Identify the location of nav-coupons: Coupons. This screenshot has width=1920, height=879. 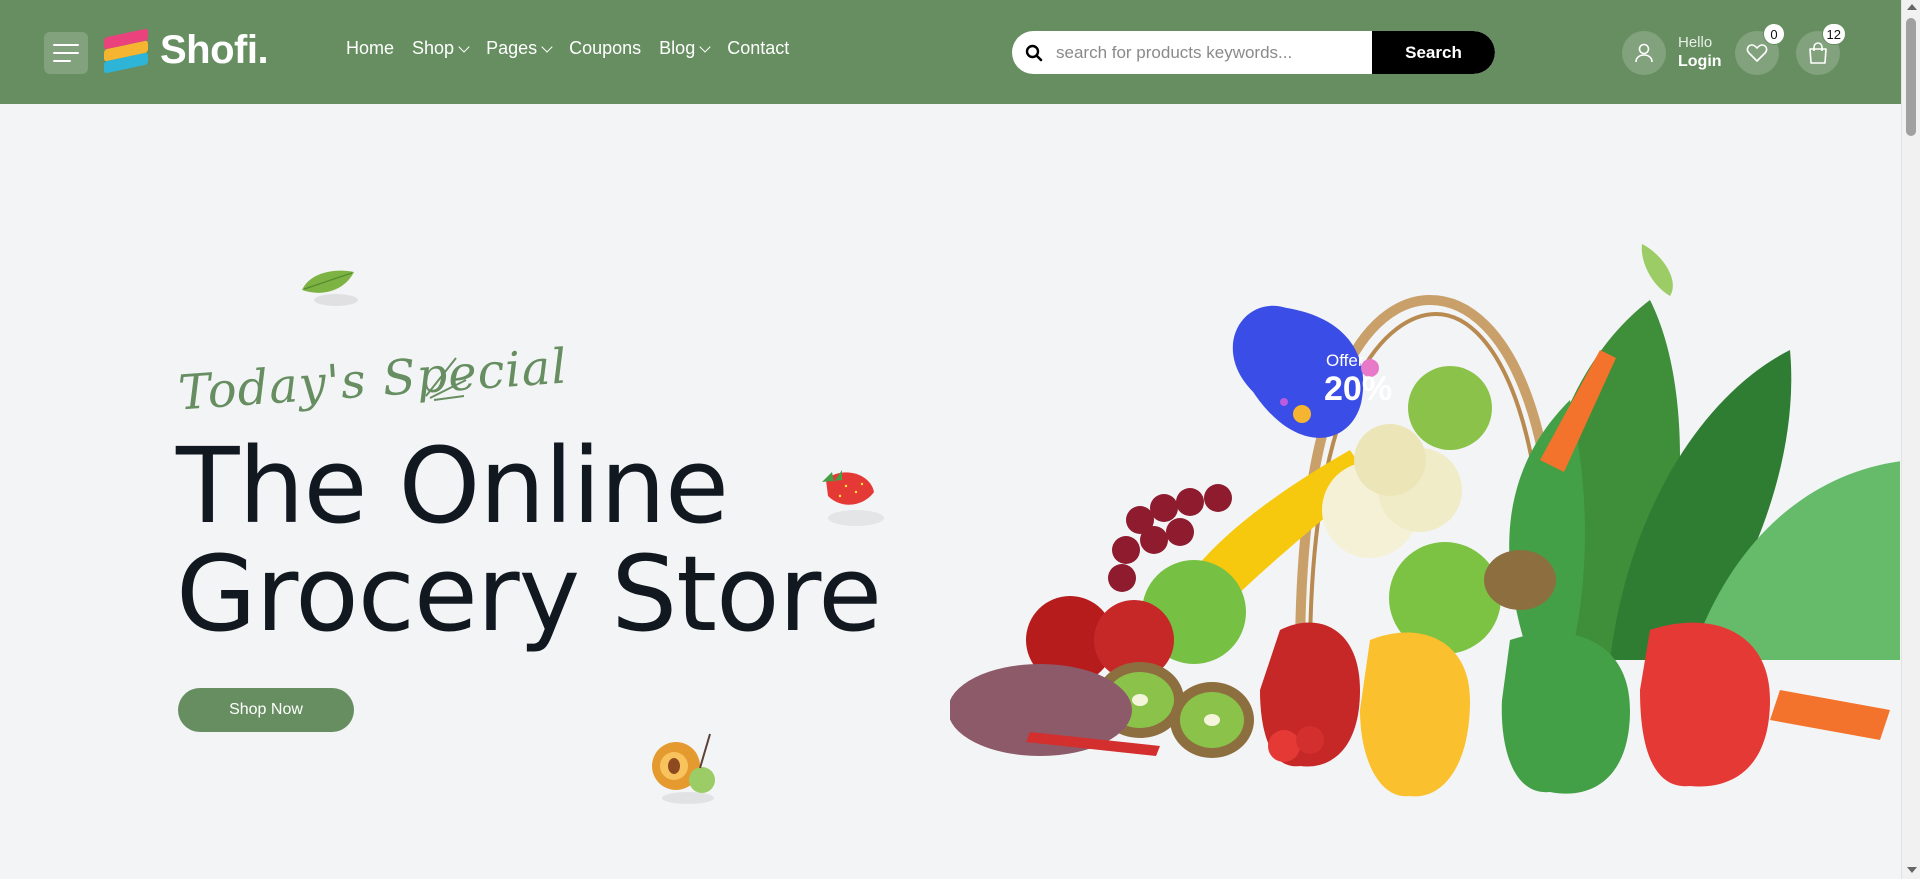
(605, 48).